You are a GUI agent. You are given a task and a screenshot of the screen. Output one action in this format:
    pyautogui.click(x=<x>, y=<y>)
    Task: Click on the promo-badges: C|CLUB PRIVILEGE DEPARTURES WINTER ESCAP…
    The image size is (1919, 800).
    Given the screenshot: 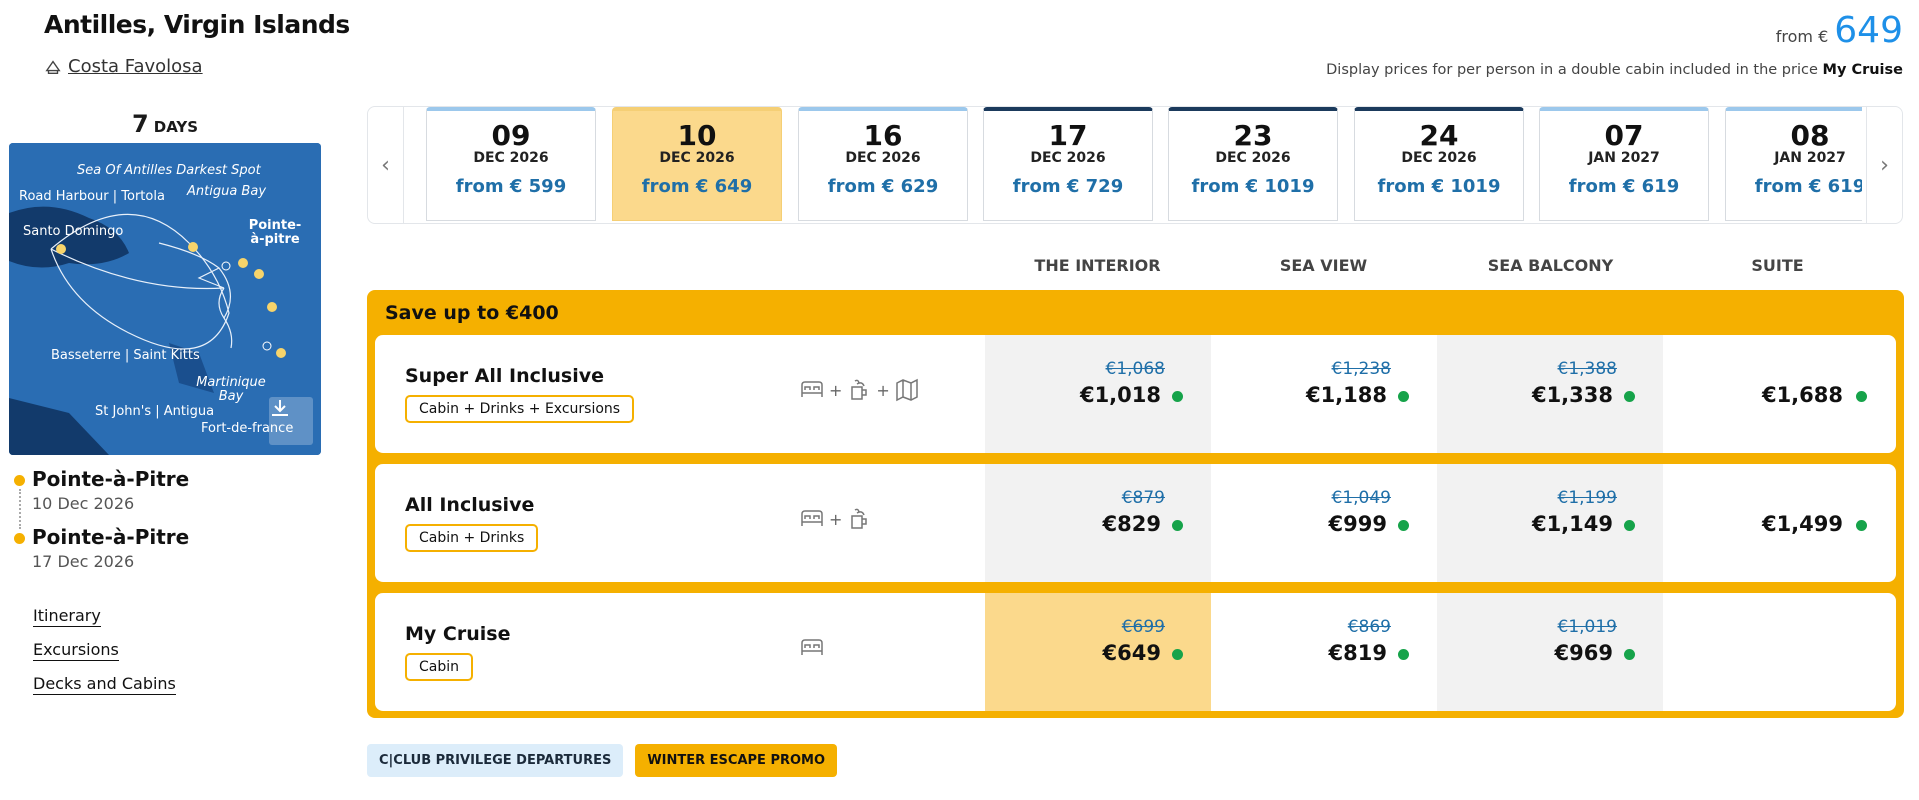 What is the action you would take?
    pyautogui.click(x=602, y=760)
    